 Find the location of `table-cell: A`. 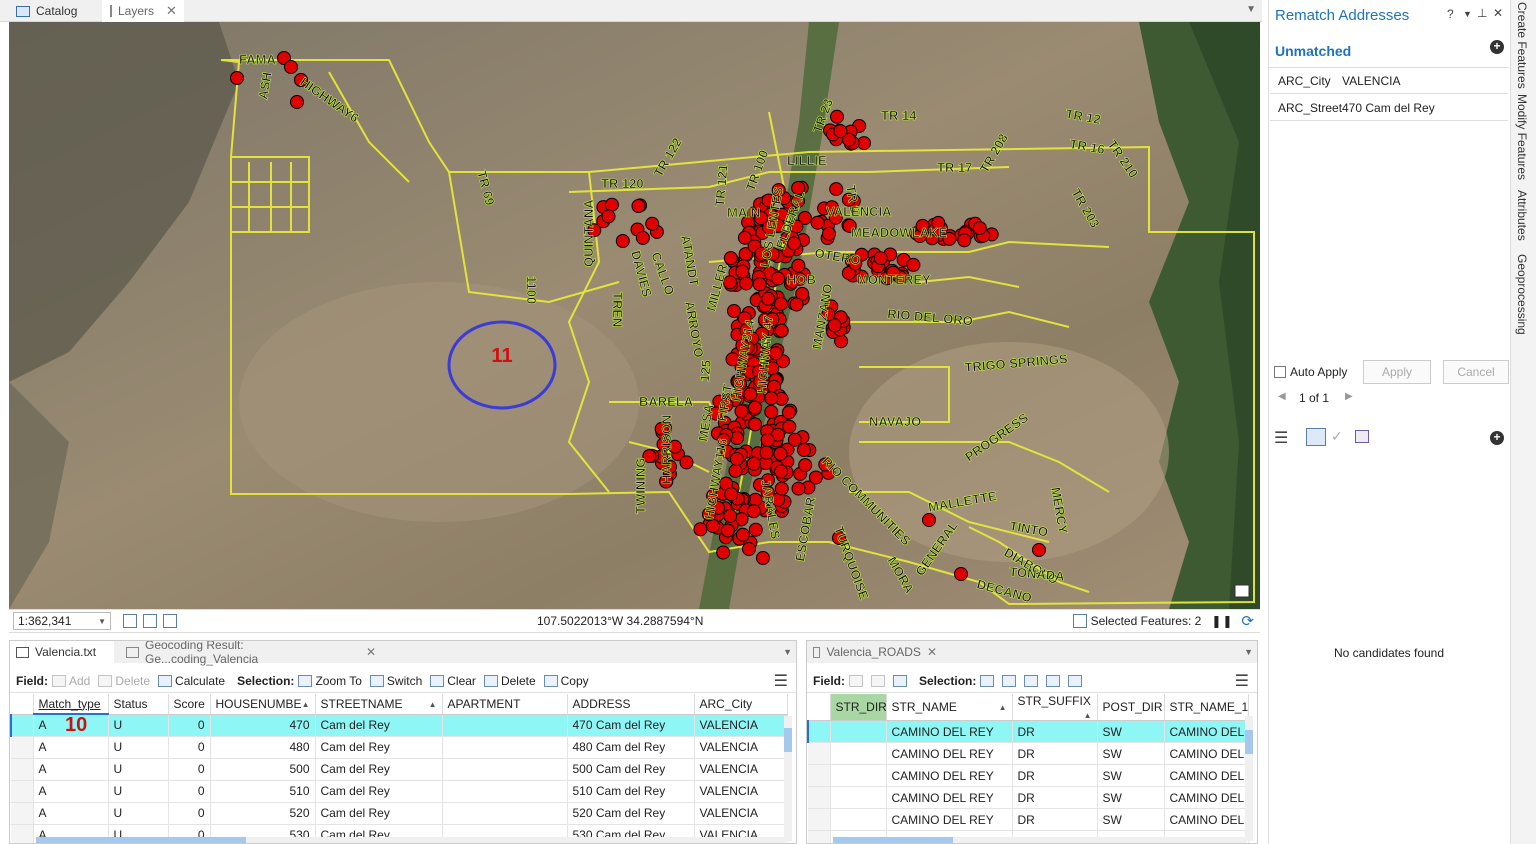

table-cell: A is located at coordinates (71, 747).